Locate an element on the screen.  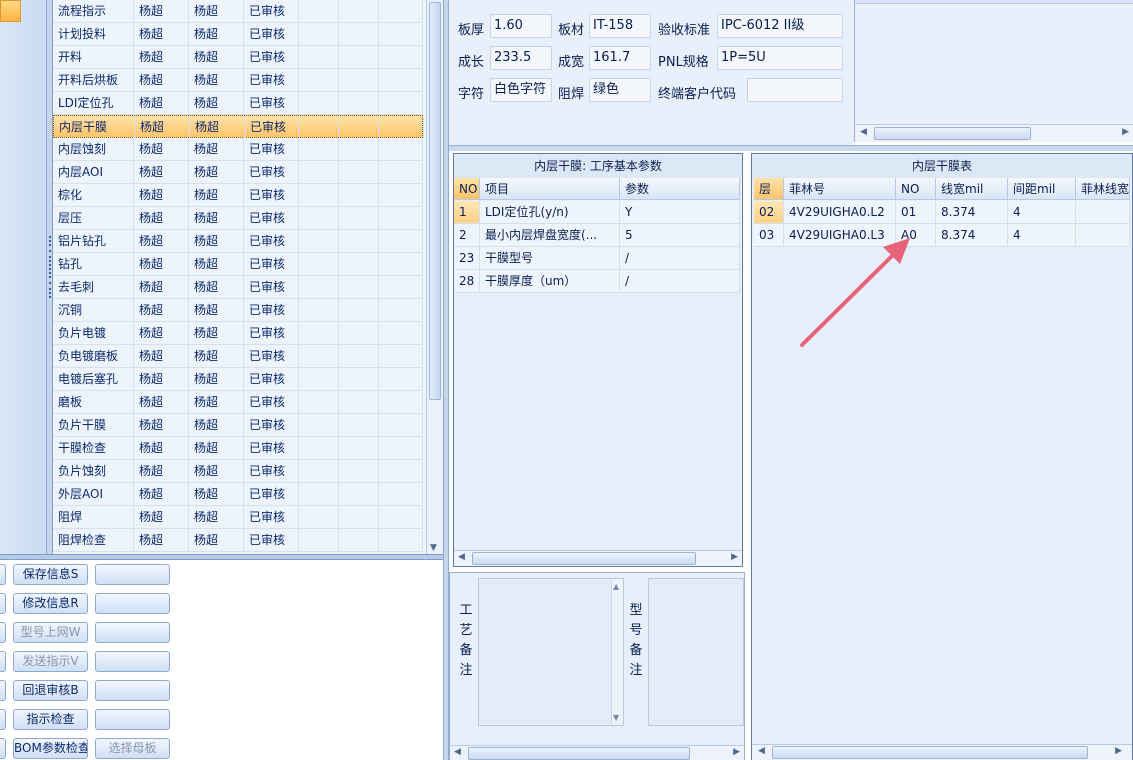
film-header-3: 线宽mil is located at coordinates (972, 189).